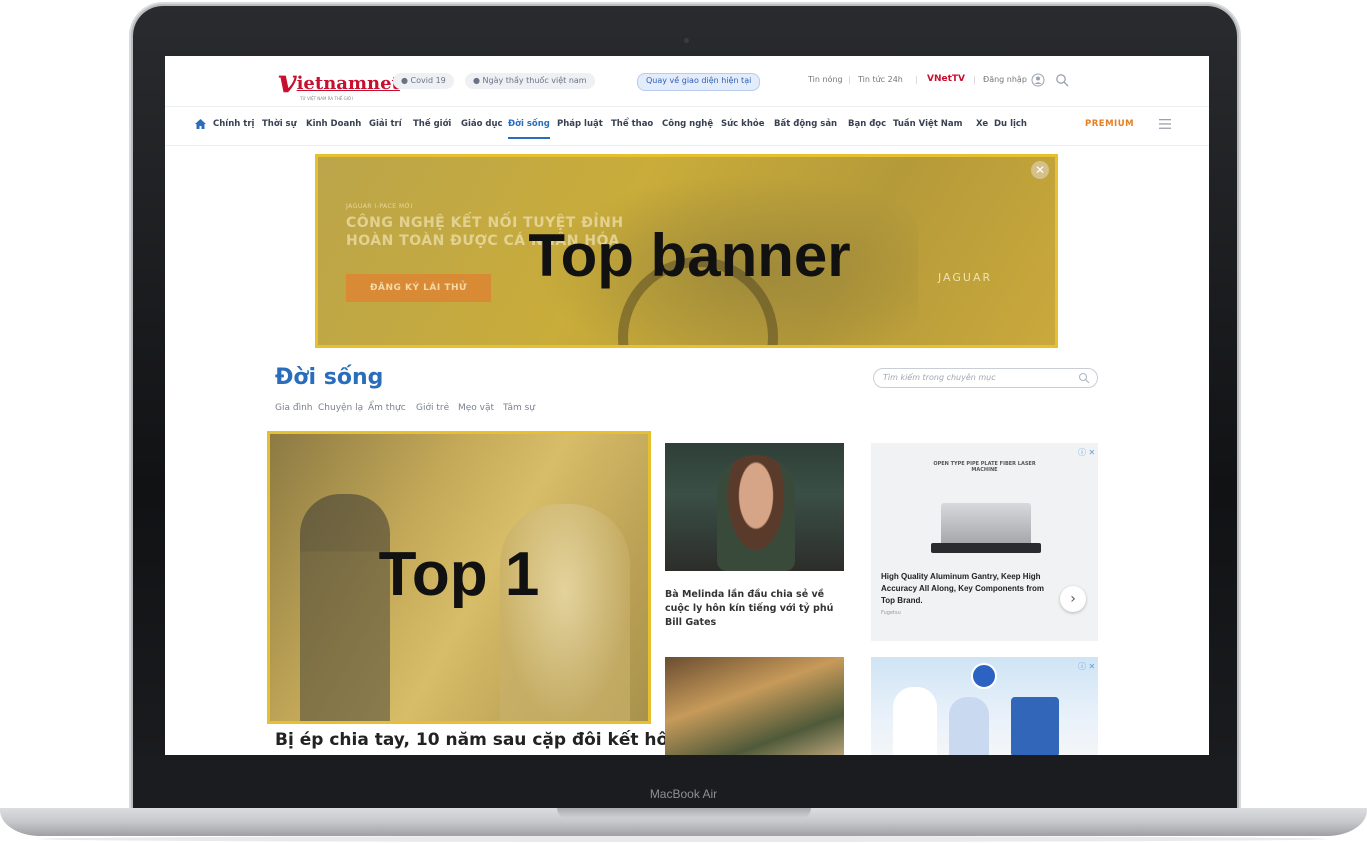 The width and height of the screenshot is (1367, 843). What do you see at coordinates (1005, 79) in the screenshot?
I see `login-link: Đăng nhập` at bounding box center [1005, 79].